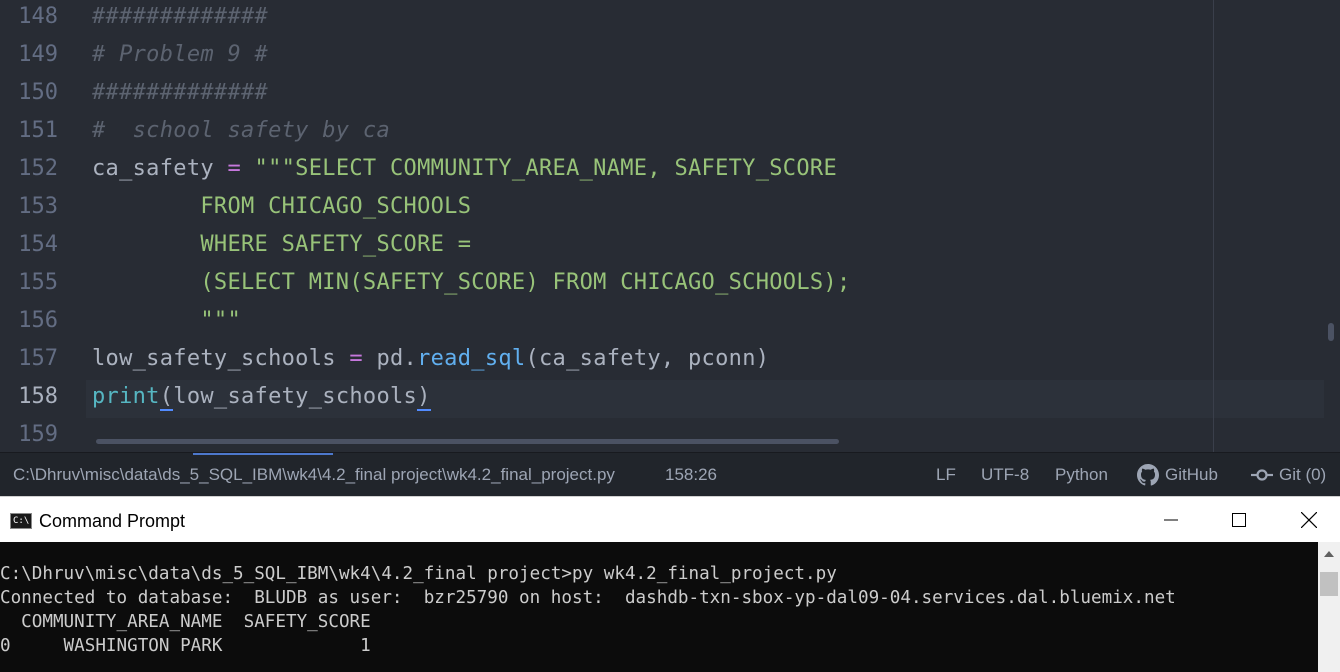  Describe the element at coordinates (471, 358) in the screenshot. I see `code-token: read_sql` at that location.